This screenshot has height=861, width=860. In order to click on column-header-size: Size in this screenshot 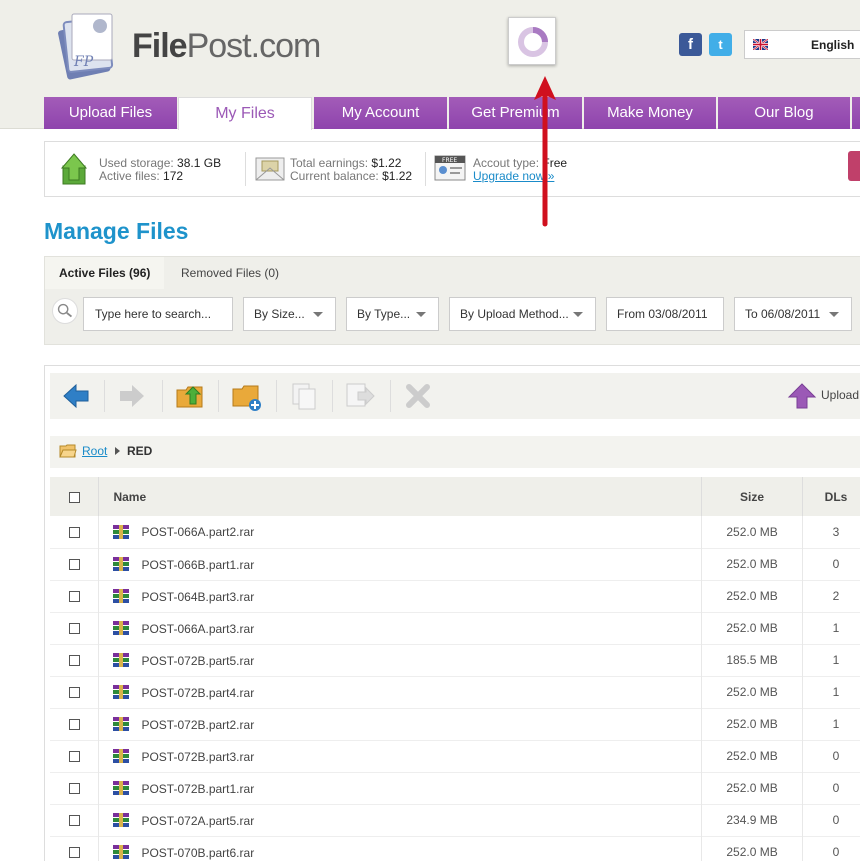, I will do `click(752, 496)`.